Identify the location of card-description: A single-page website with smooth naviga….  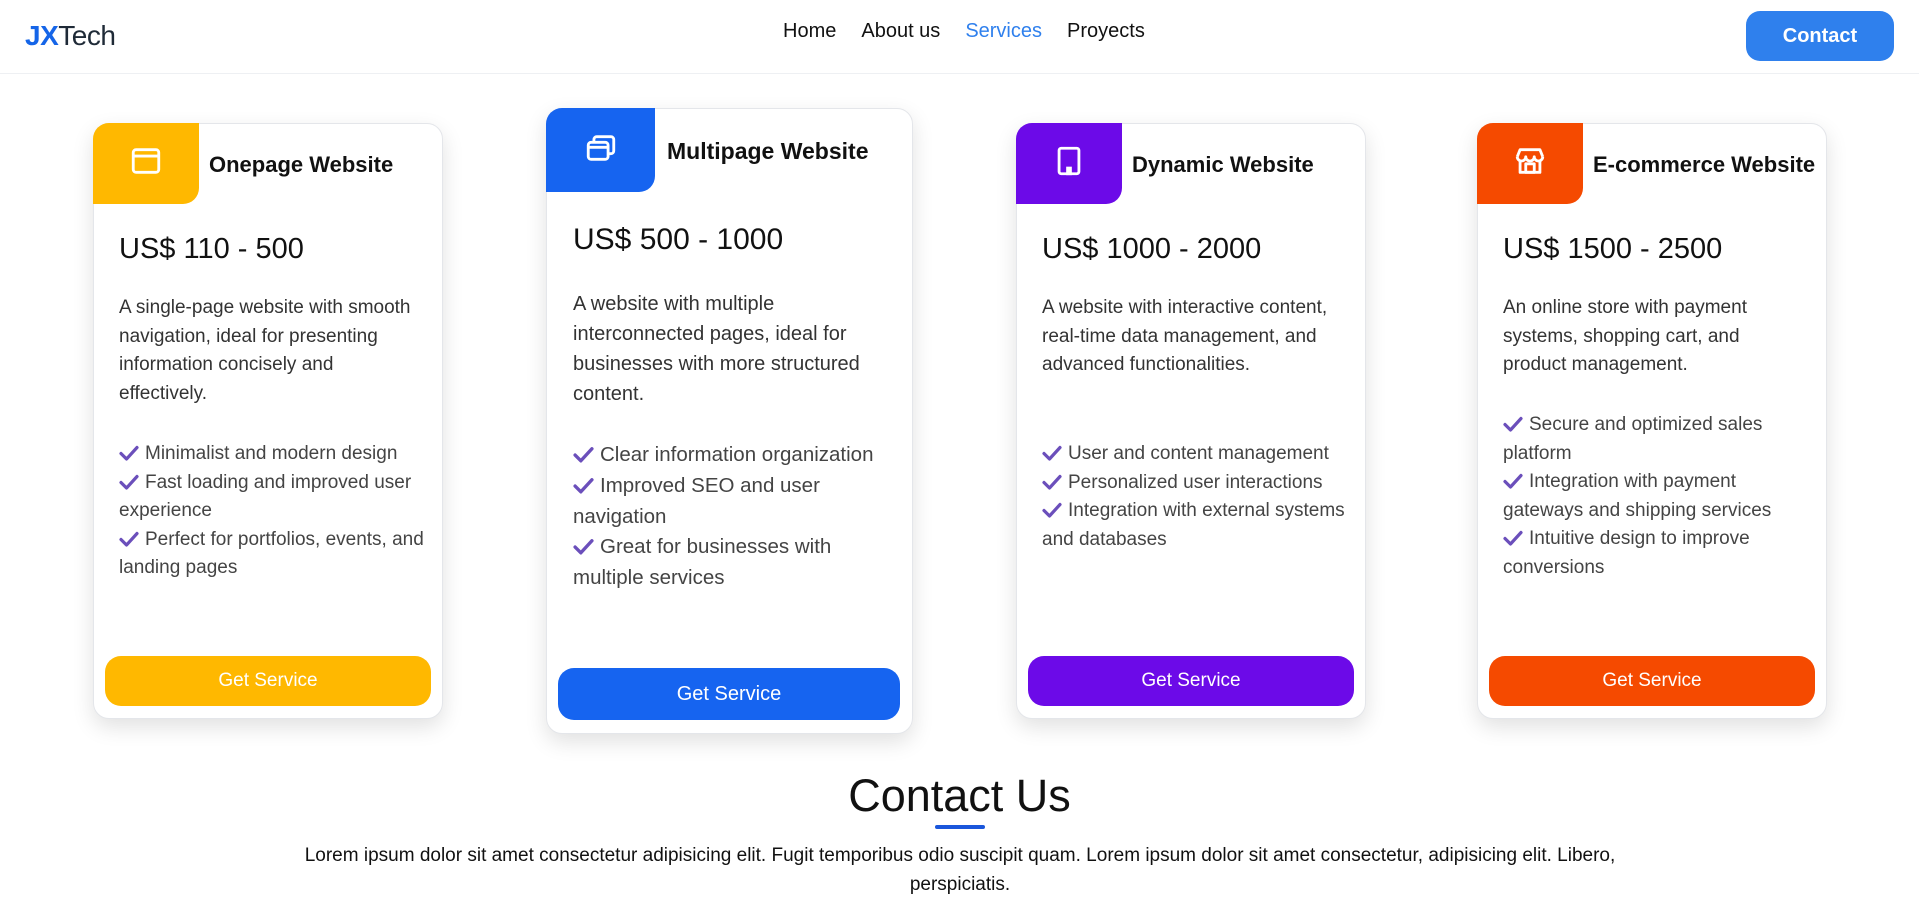
(265, 350).